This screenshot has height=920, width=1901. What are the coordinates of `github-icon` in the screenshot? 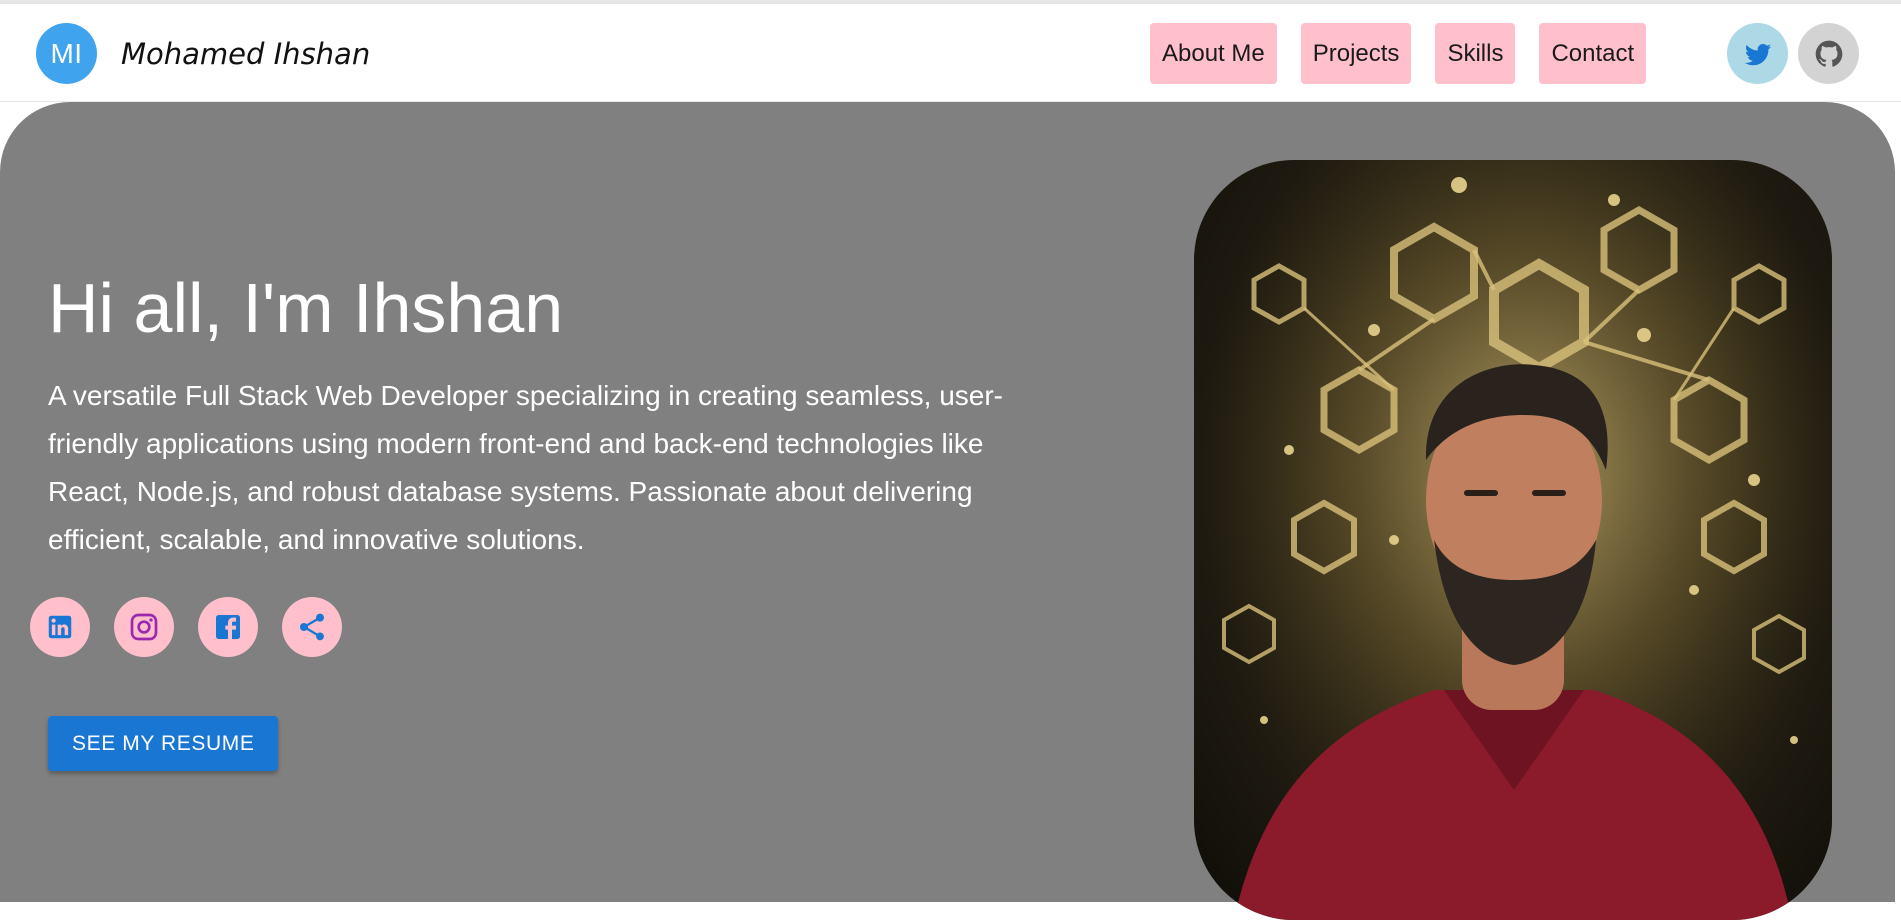 It's located at (1828, 53).